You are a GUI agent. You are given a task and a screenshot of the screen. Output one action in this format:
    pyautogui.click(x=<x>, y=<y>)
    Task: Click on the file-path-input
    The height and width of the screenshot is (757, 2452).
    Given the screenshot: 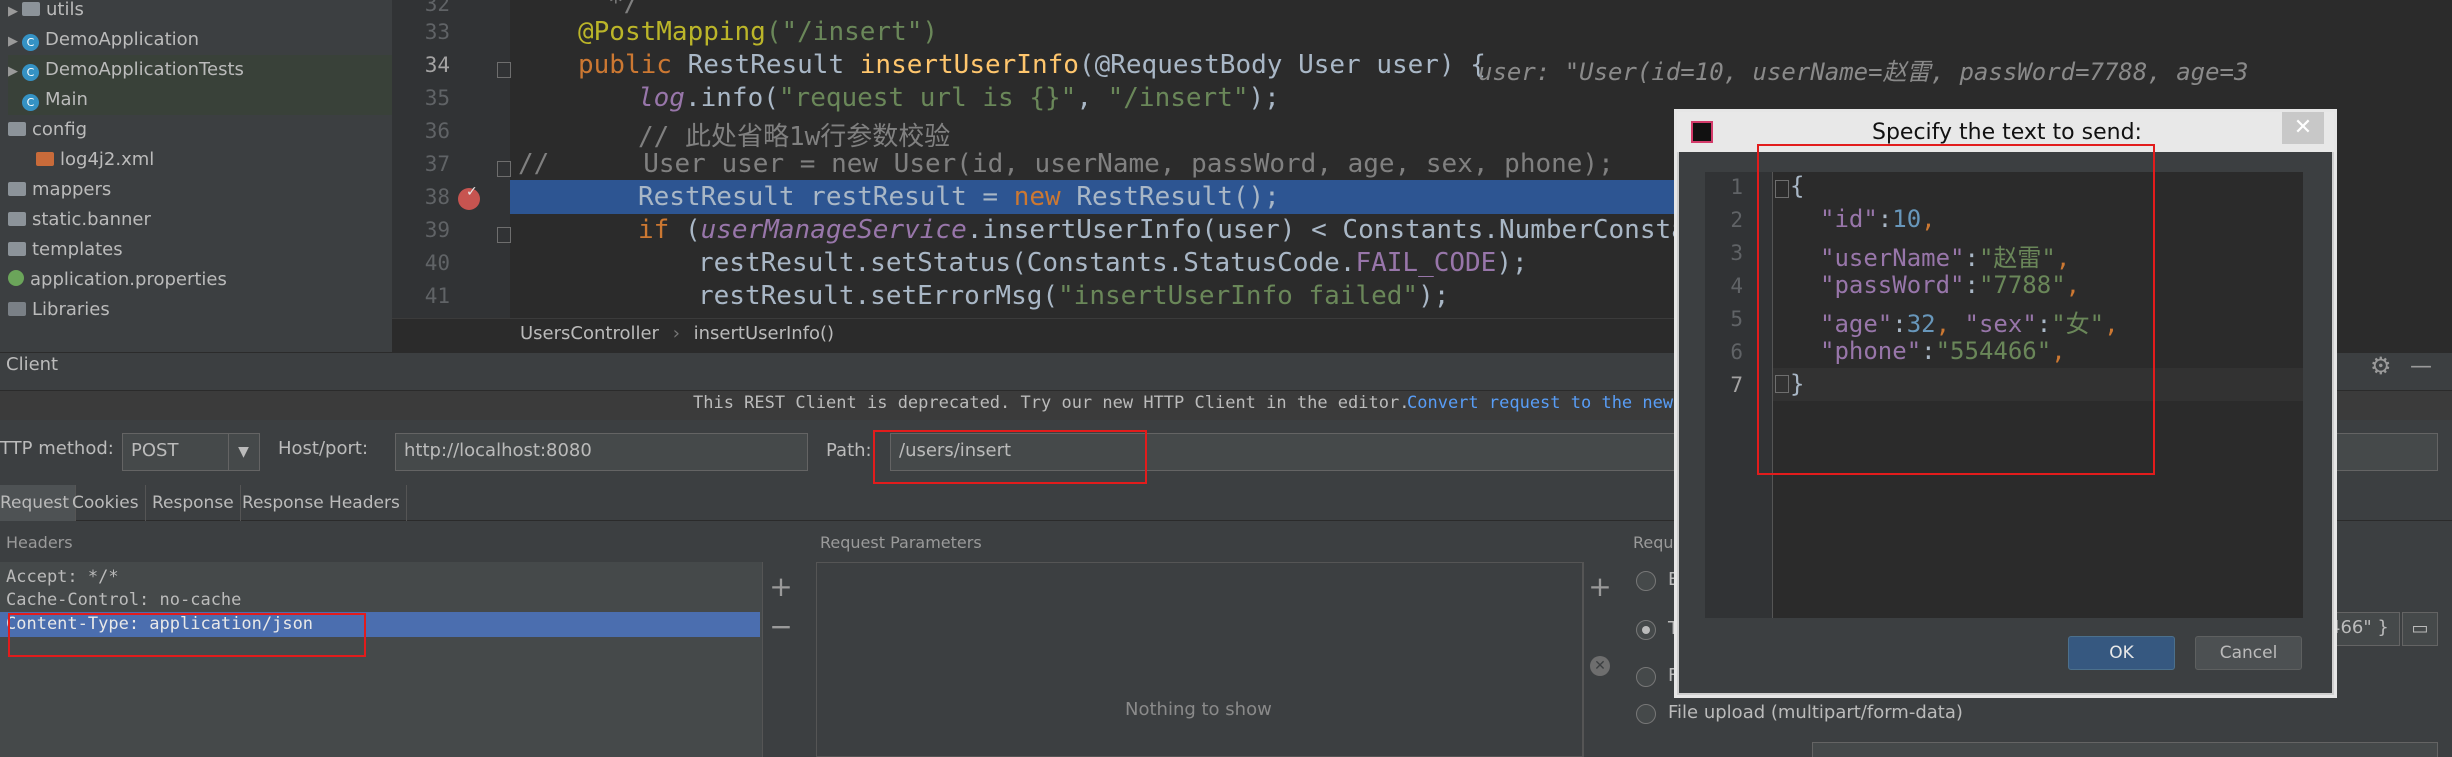 What is the action you would take?
    pyautogui.click(x=2125, y=749)
    